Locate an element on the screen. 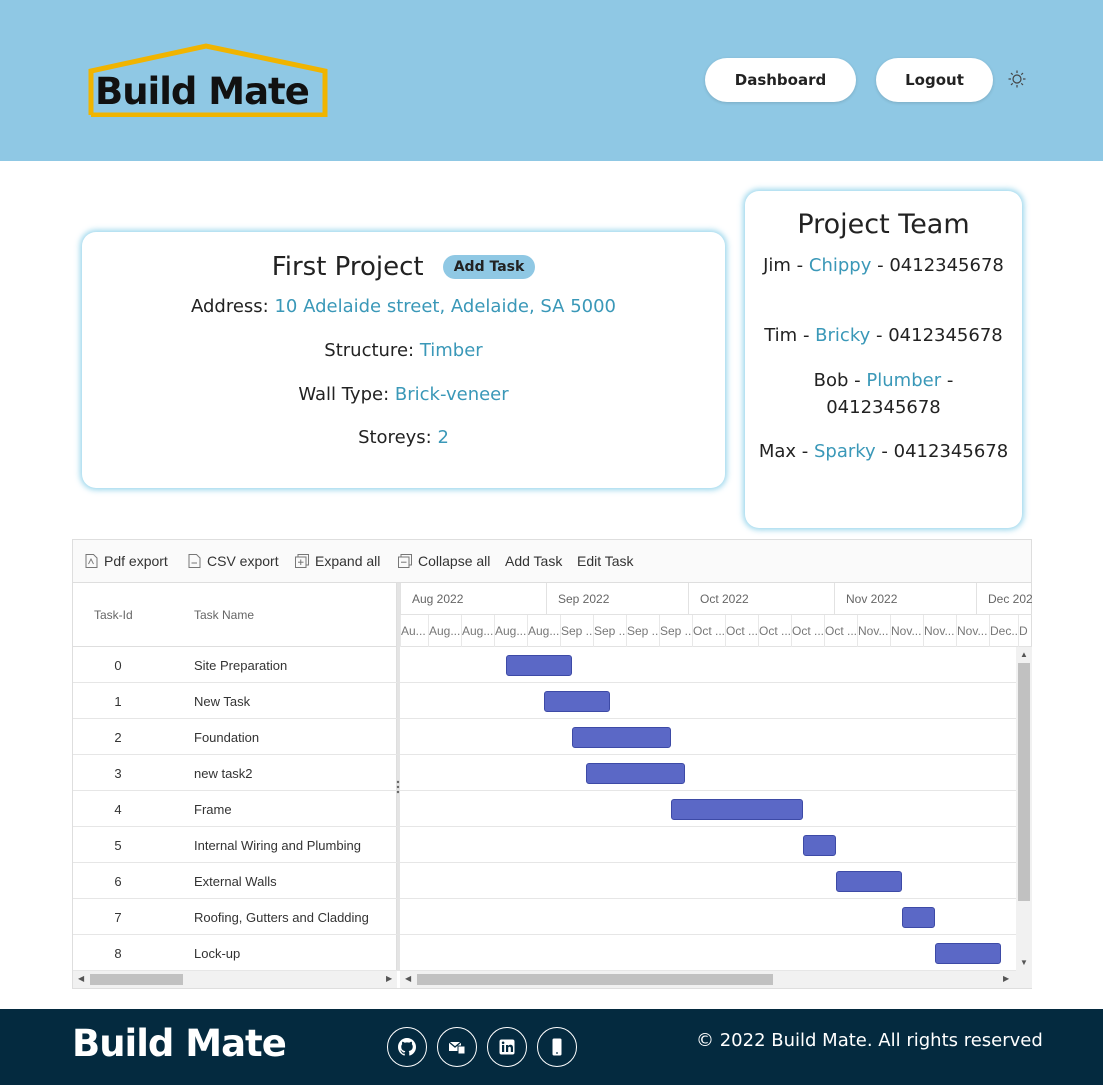  grid-scroll-left-icon: ◀ is located at coordinates (81, 978).